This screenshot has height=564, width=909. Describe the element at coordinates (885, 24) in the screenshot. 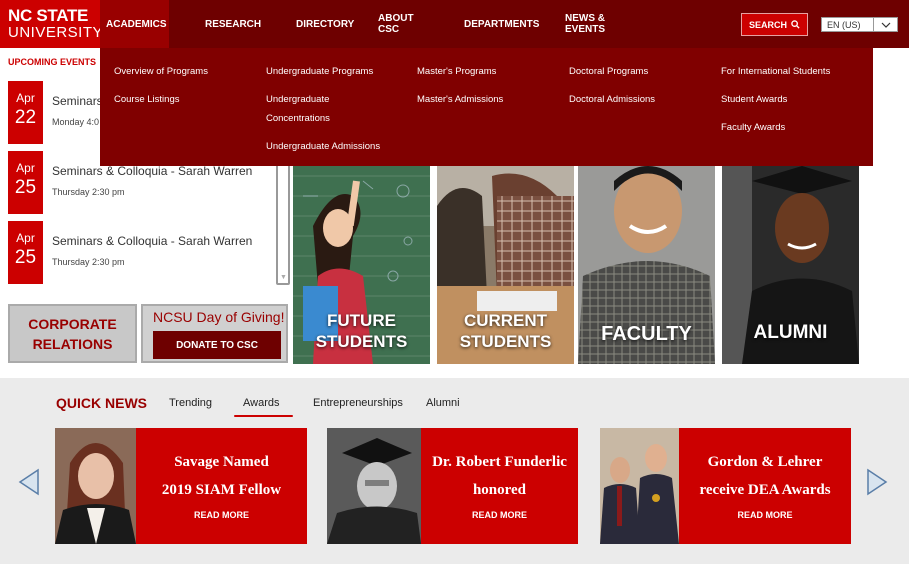

I see `chevron-down-icon` at that location.